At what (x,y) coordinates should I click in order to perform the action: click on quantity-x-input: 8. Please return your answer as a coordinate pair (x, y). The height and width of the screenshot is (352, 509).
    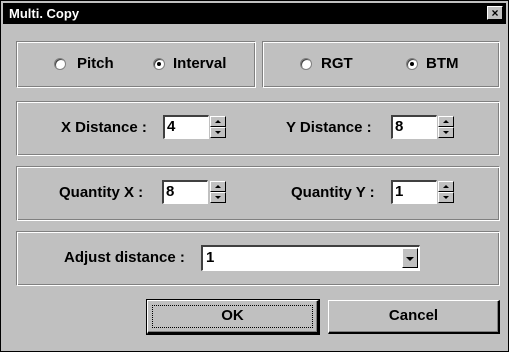
    Looking at the image, I should click on (185, 192).